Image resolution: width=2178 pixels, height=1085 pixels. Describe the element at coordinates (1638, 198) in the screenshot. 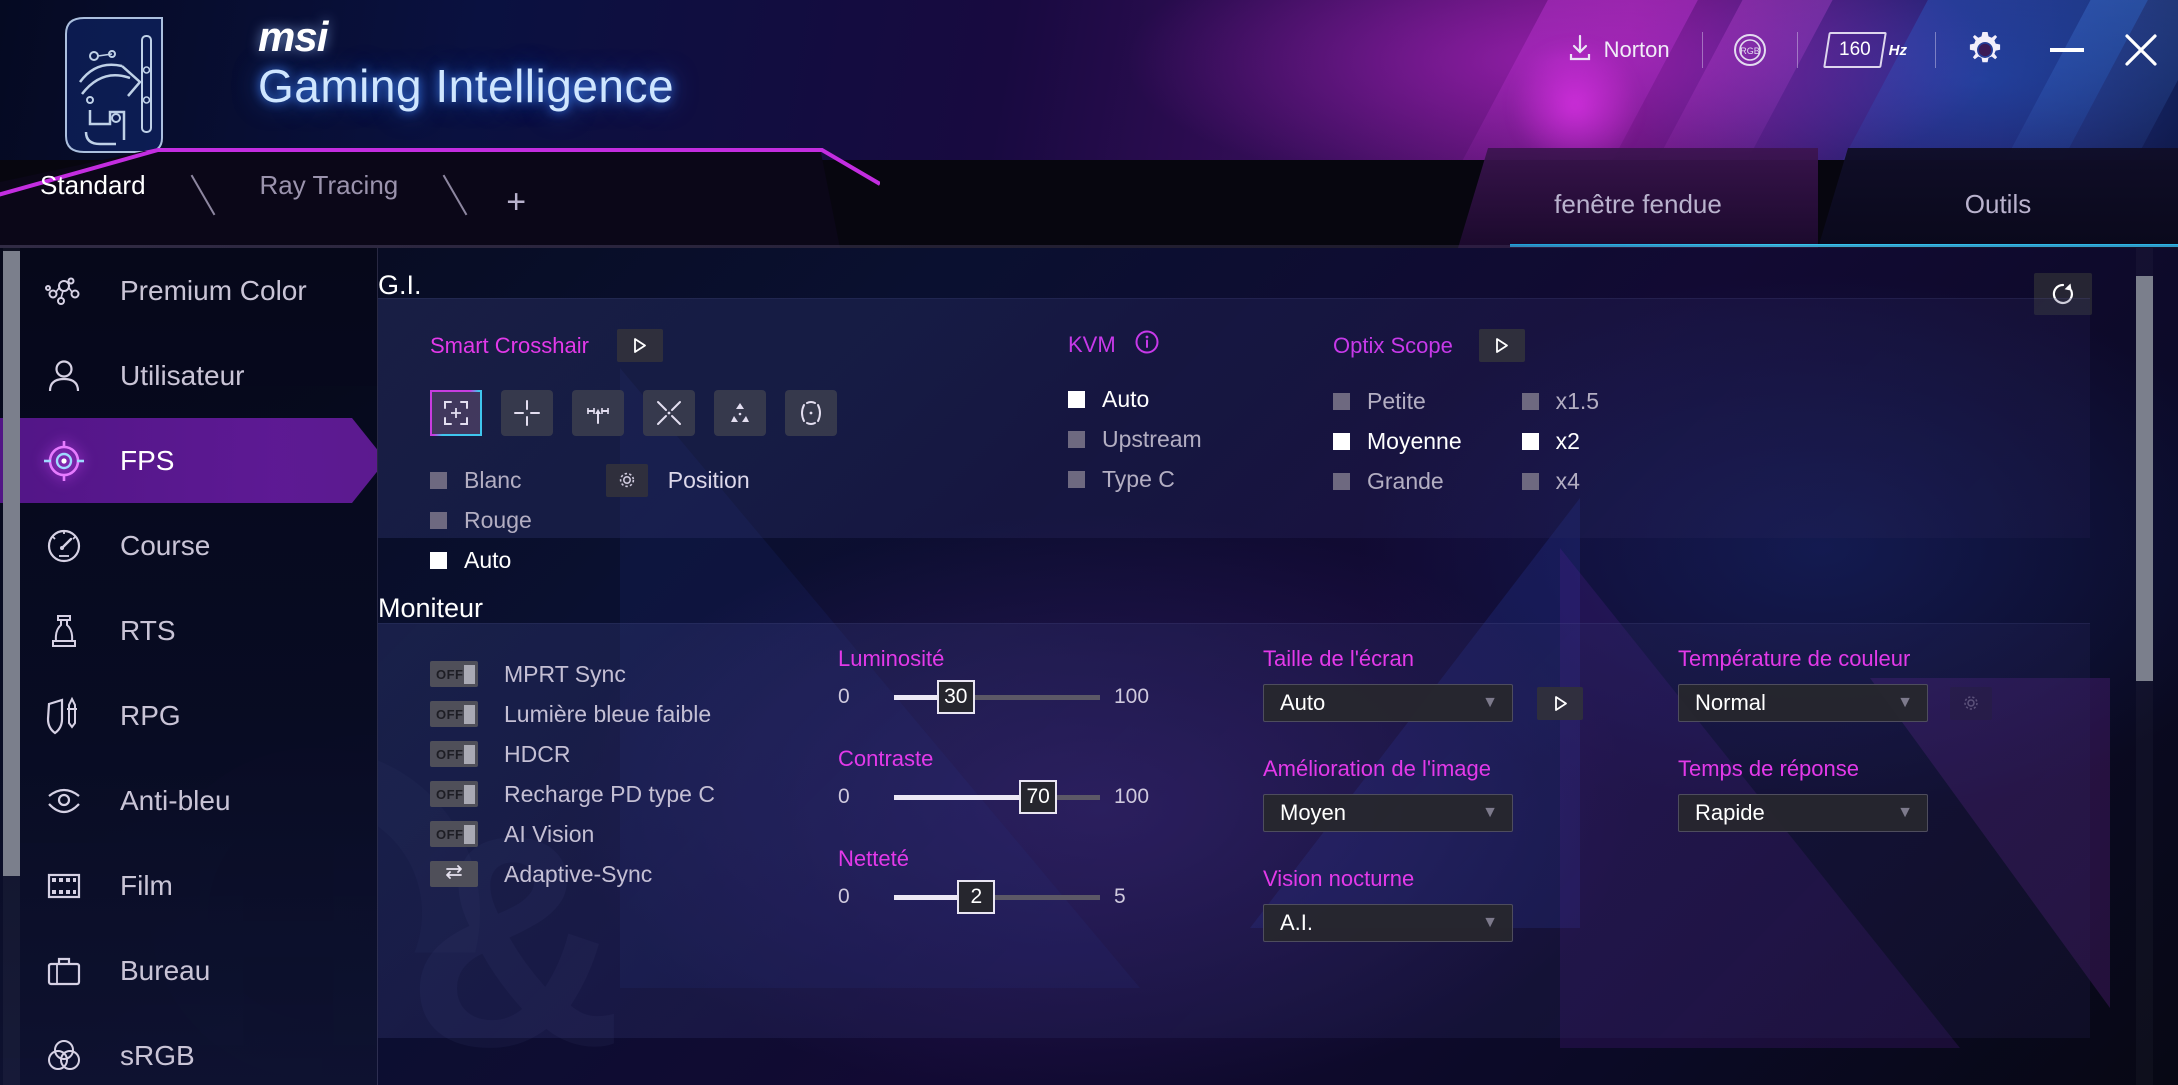

I see `tab-fenetre-fendue: fenêtre fendue` at that location.